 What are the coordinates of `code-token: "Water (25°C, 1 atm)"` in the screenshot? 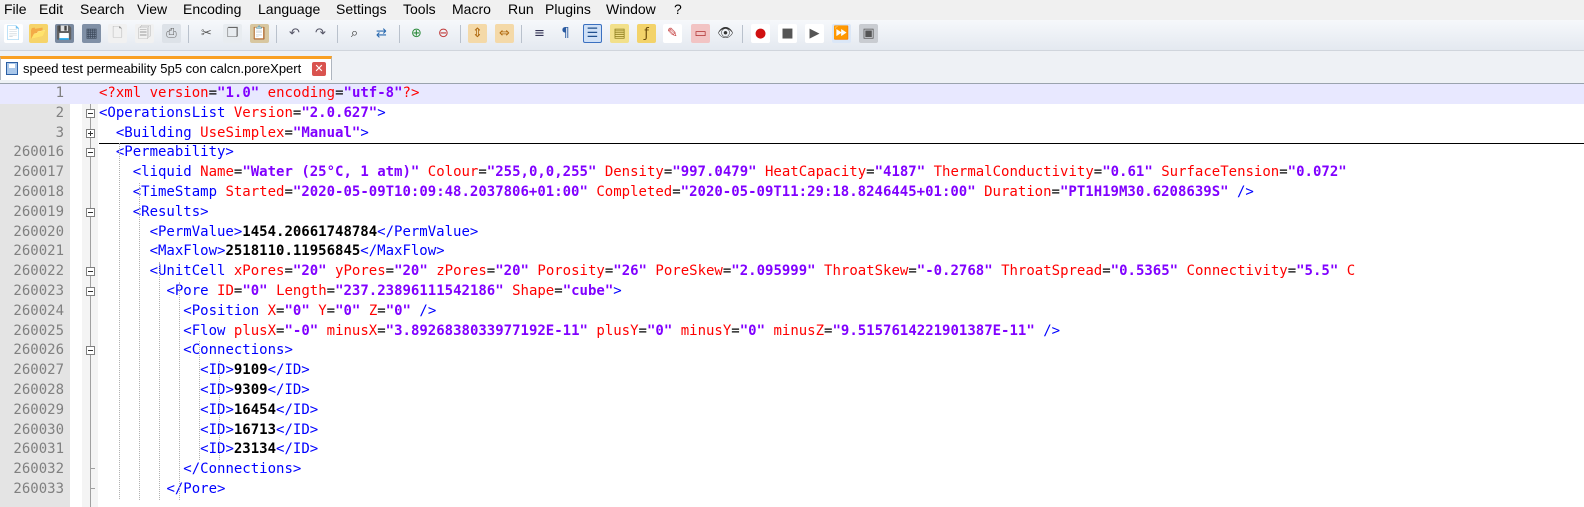 It's located at (331, 172).